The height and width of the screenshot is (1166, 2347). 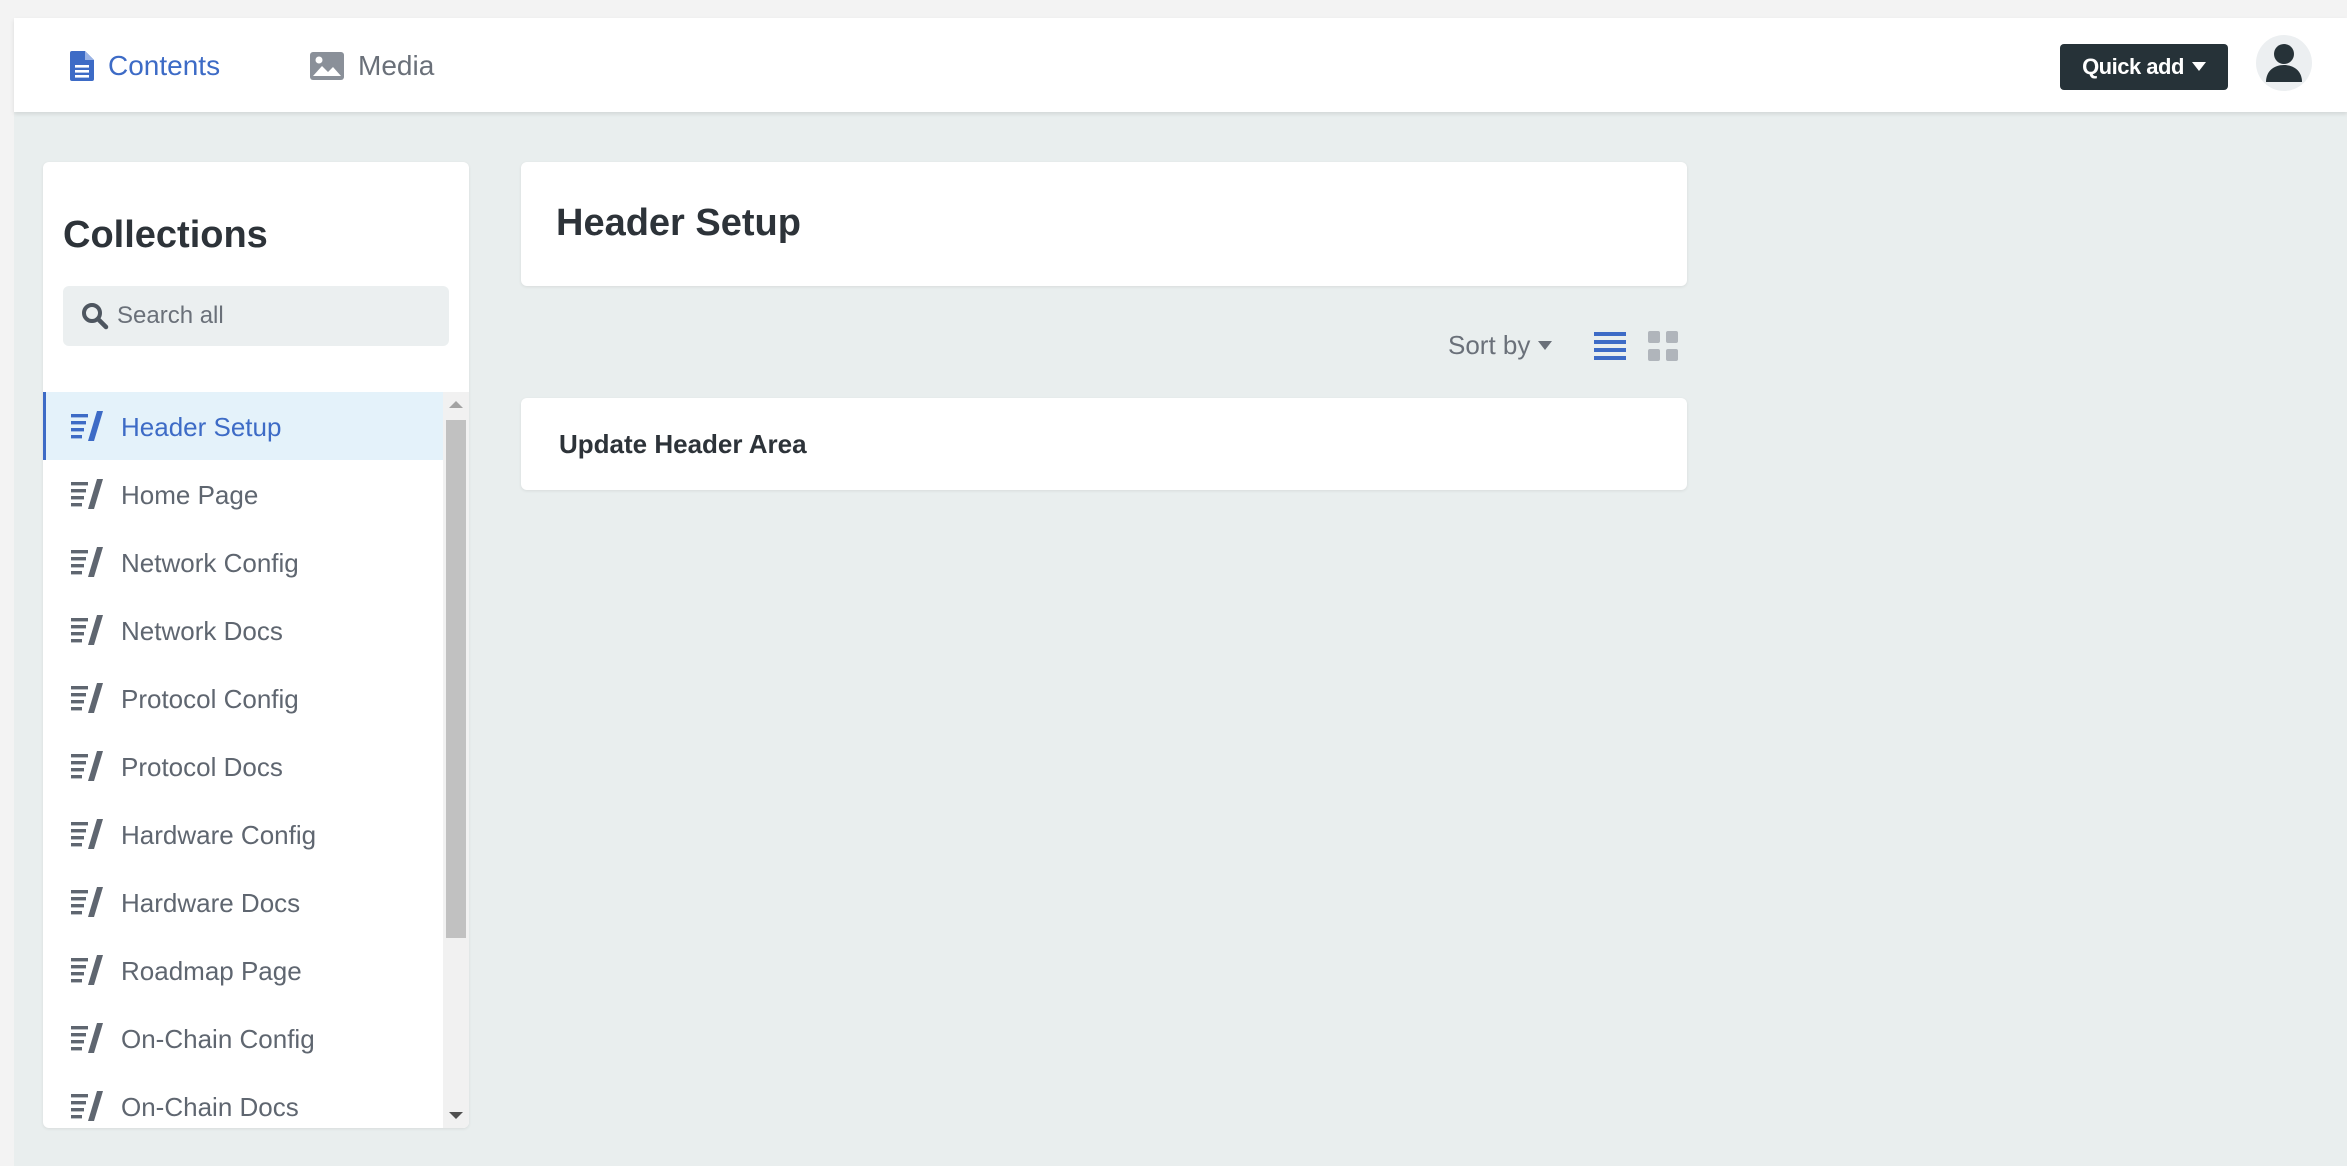 What do you see at coordinates (1104, 444) in the screenshot?
I see `entry-card: Update Header Area` at bounding box center [1104, 444].